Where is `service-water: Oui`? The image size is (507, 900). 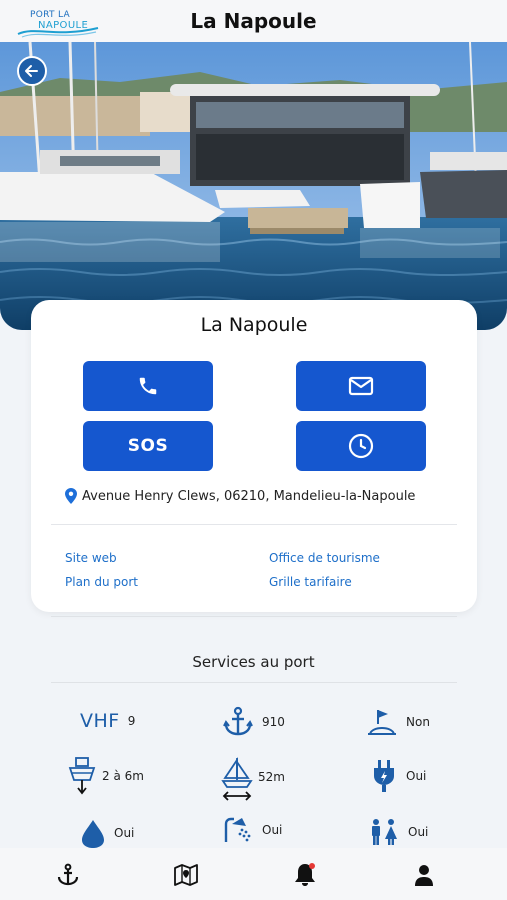 service-water: Oui is located at coordinates (107, 833).